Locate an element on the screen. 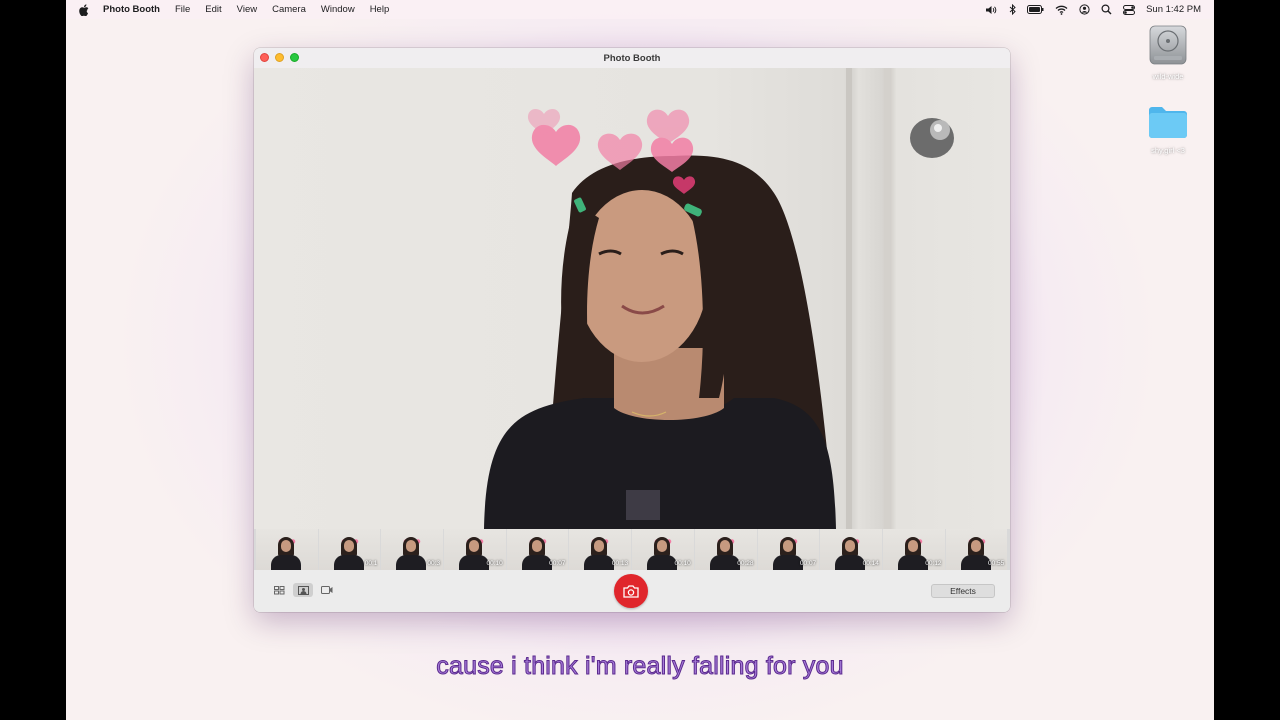 The height and width of the screenshot is (720, 1280). menu-help: Help is located at coordinates (380, 9).